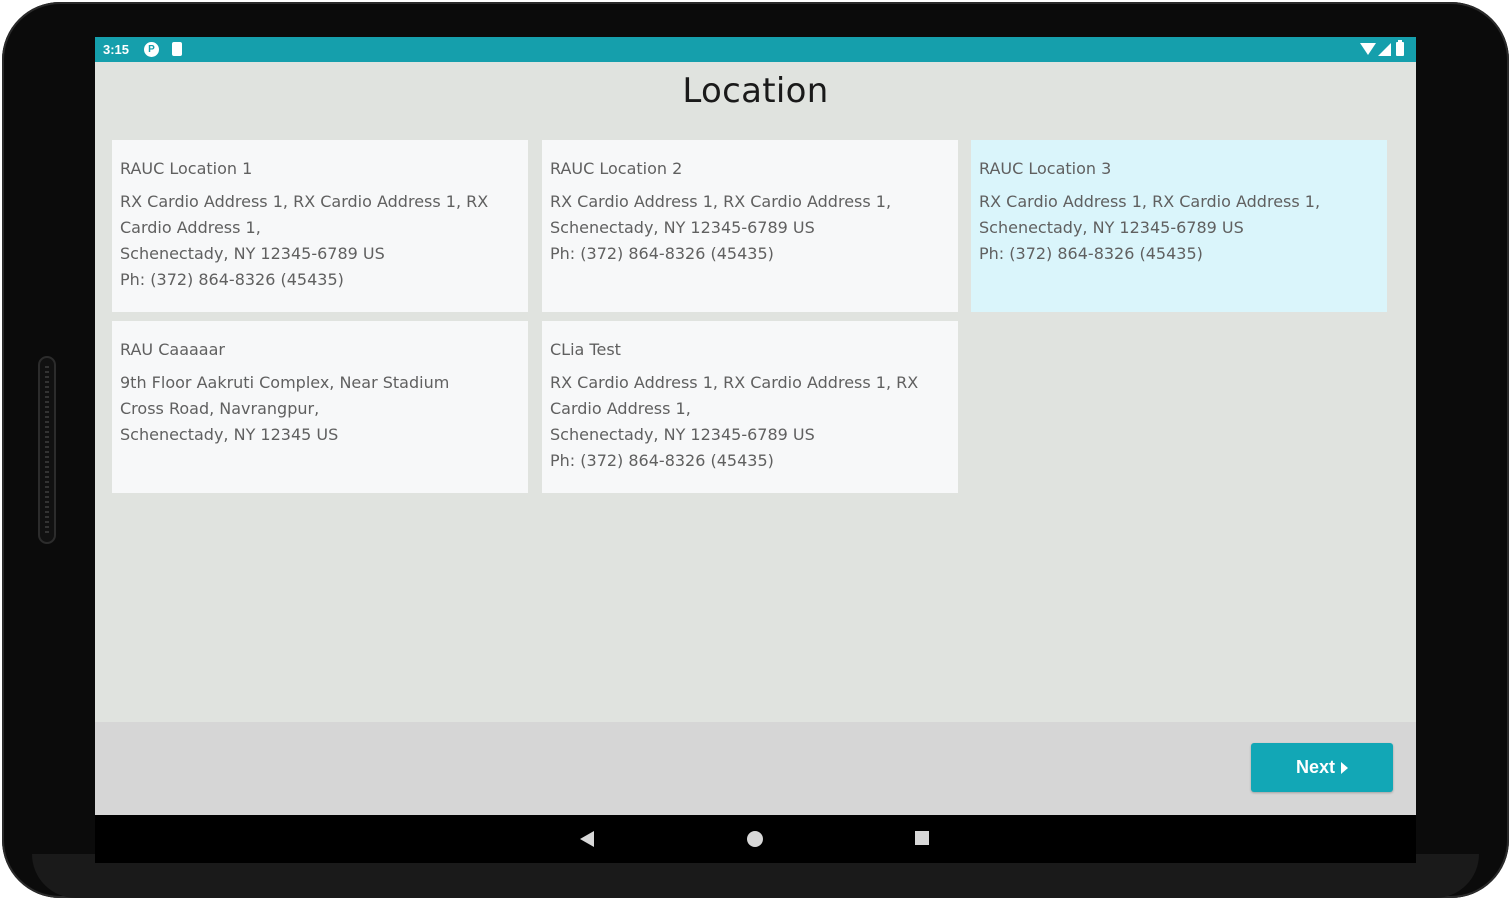 The height and width of the screenshot is (900, 1511). I want to click on status-indicators, so click(1384, 49).